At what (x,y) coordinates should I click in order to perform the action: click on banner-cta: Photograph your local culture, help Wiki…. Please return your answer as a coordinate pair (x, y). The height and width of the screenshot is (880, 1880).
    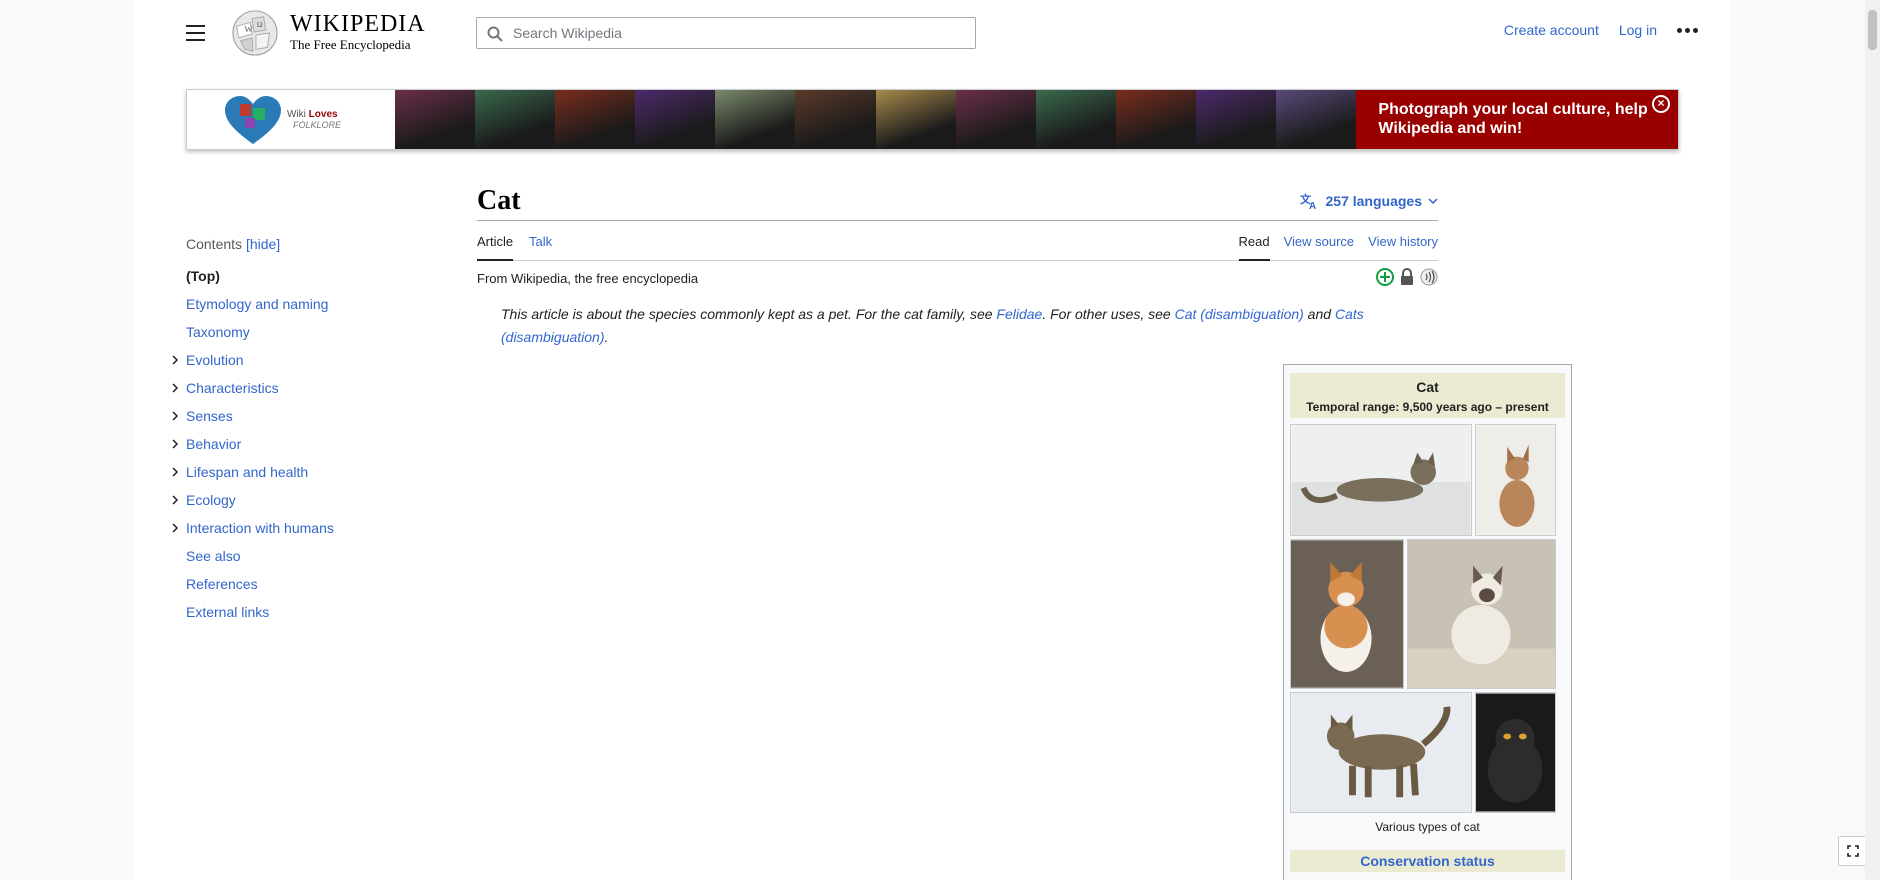
    Looking at the image, I should click on (1517, 119).